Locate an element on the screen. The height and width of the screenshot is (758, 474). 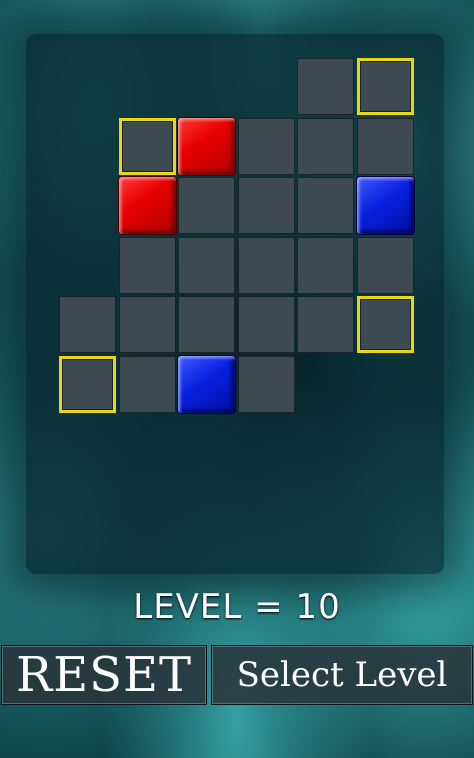
level-indicator: LEVEL = 10 is located at coordinates (237, 607).